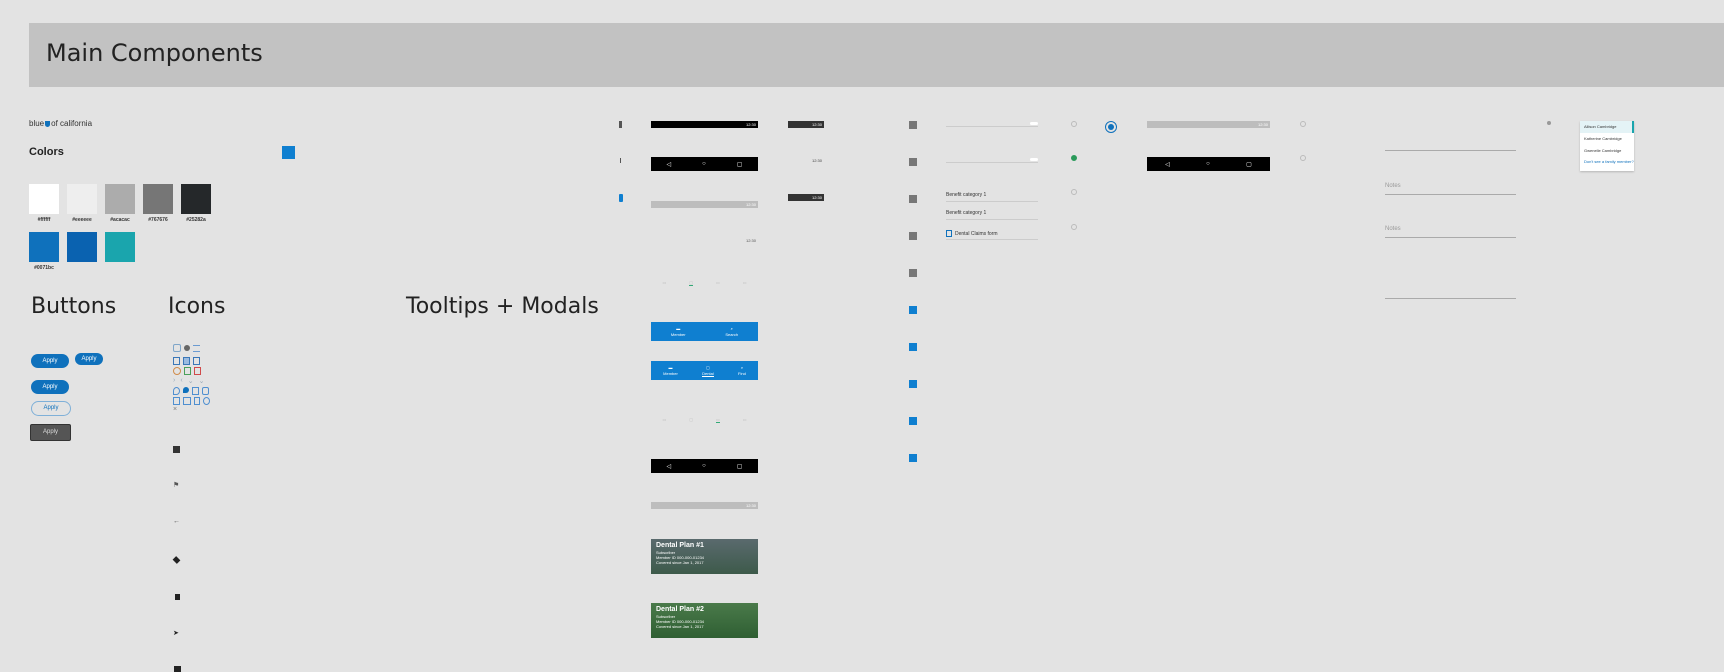  I want to click on tab-light-4: ▭, so click(745, 282).